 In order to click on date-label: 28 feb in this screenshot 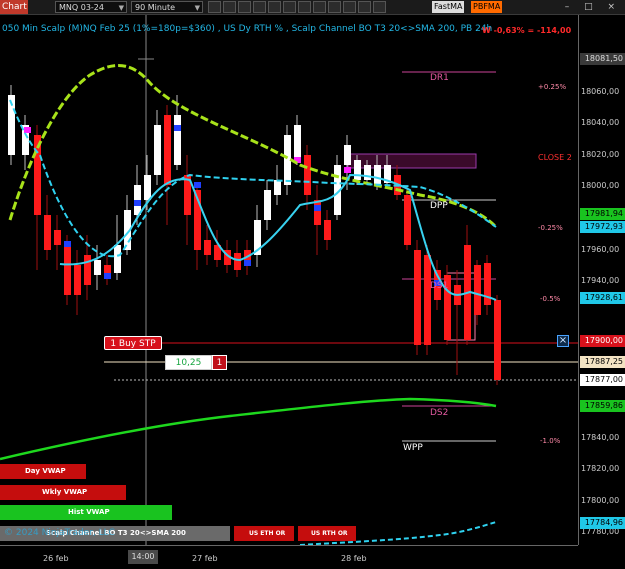, I will do `click(354, 558)`.